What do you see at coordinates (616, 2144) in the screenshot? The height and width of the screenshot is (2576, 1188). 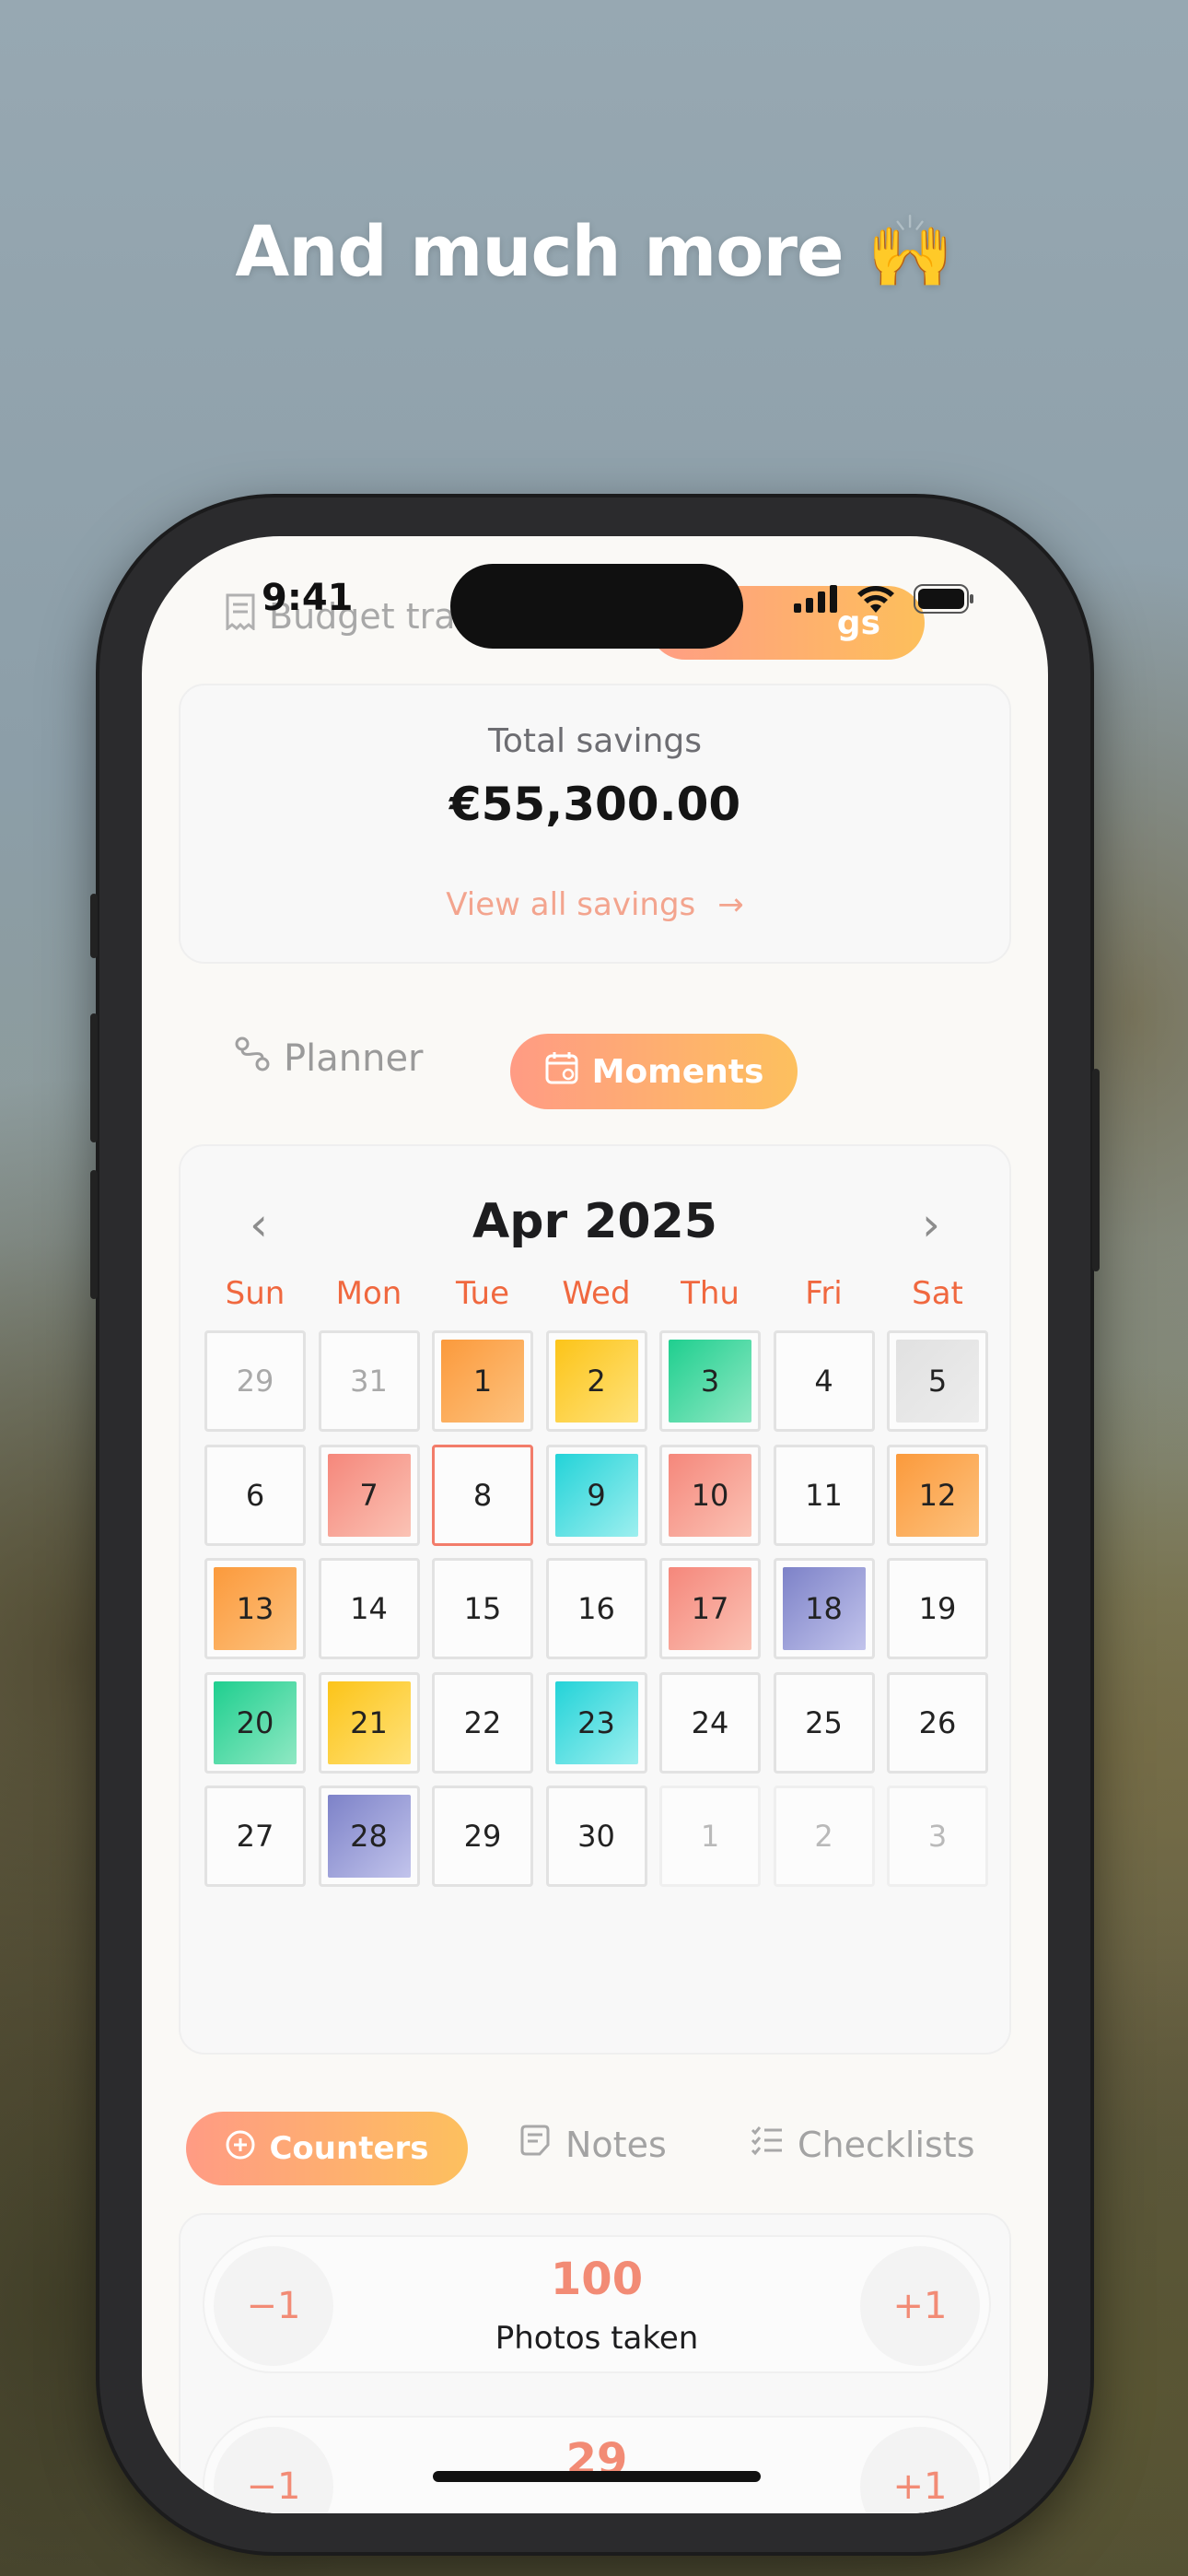 I see `tab-notes-label: Notes` at bounding box center [616, 2144].